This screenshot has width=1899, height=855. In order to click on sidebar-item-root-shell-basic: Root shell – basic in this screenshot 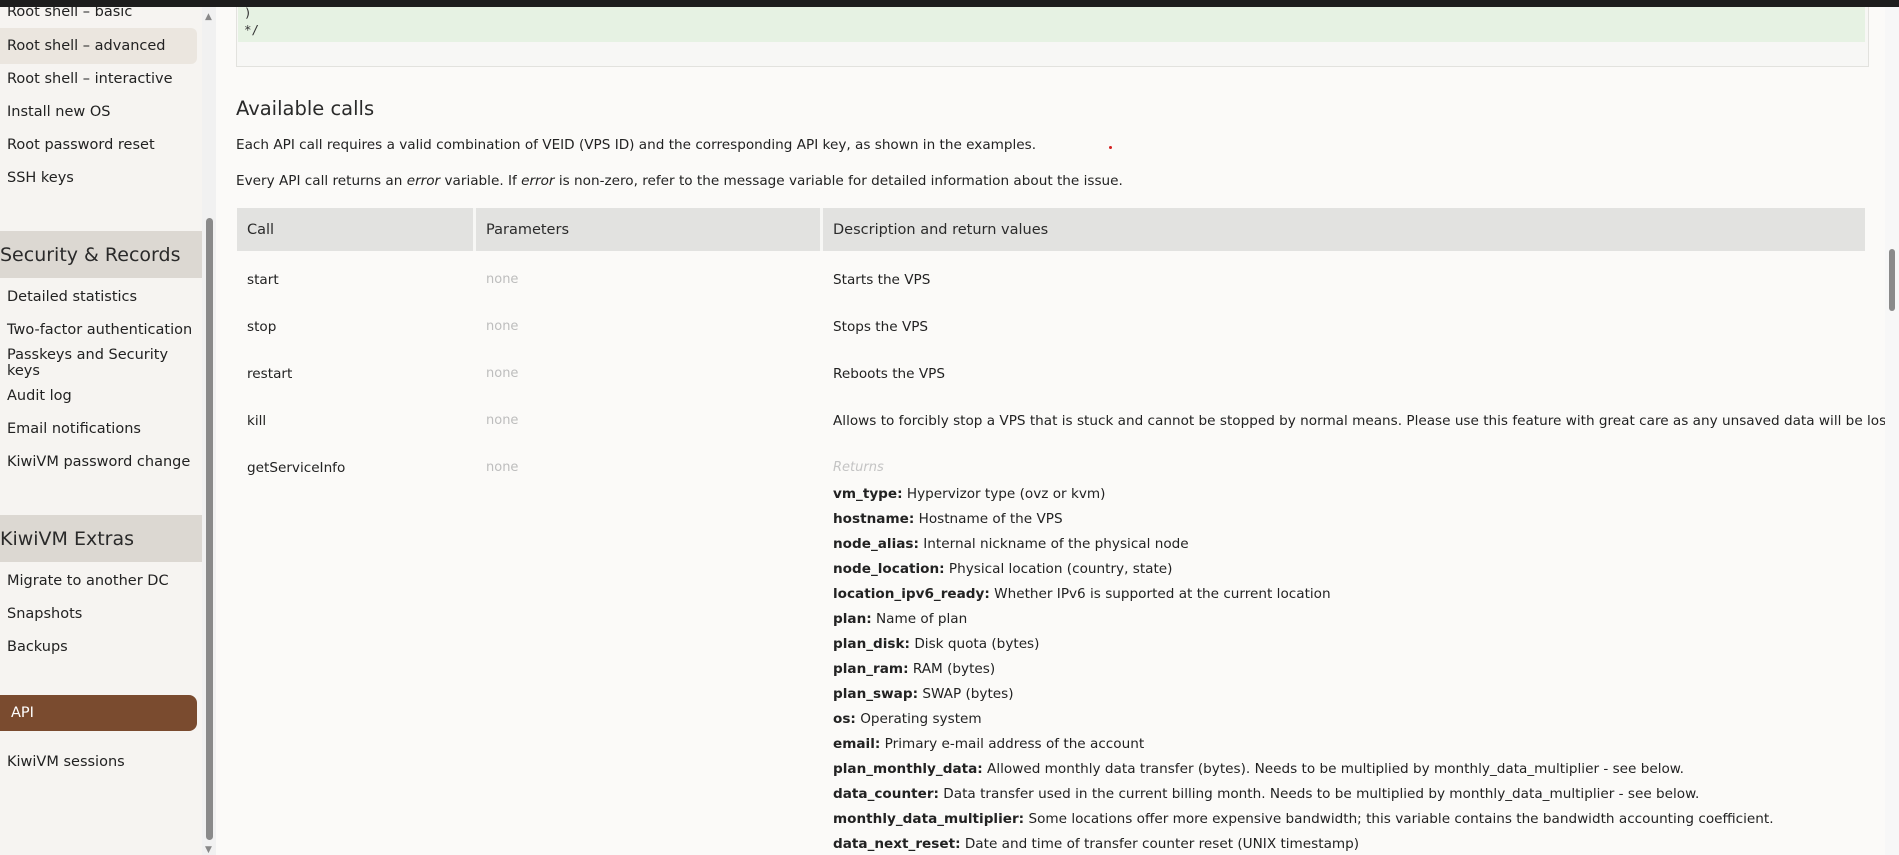, I will do `click(98, 18)`.